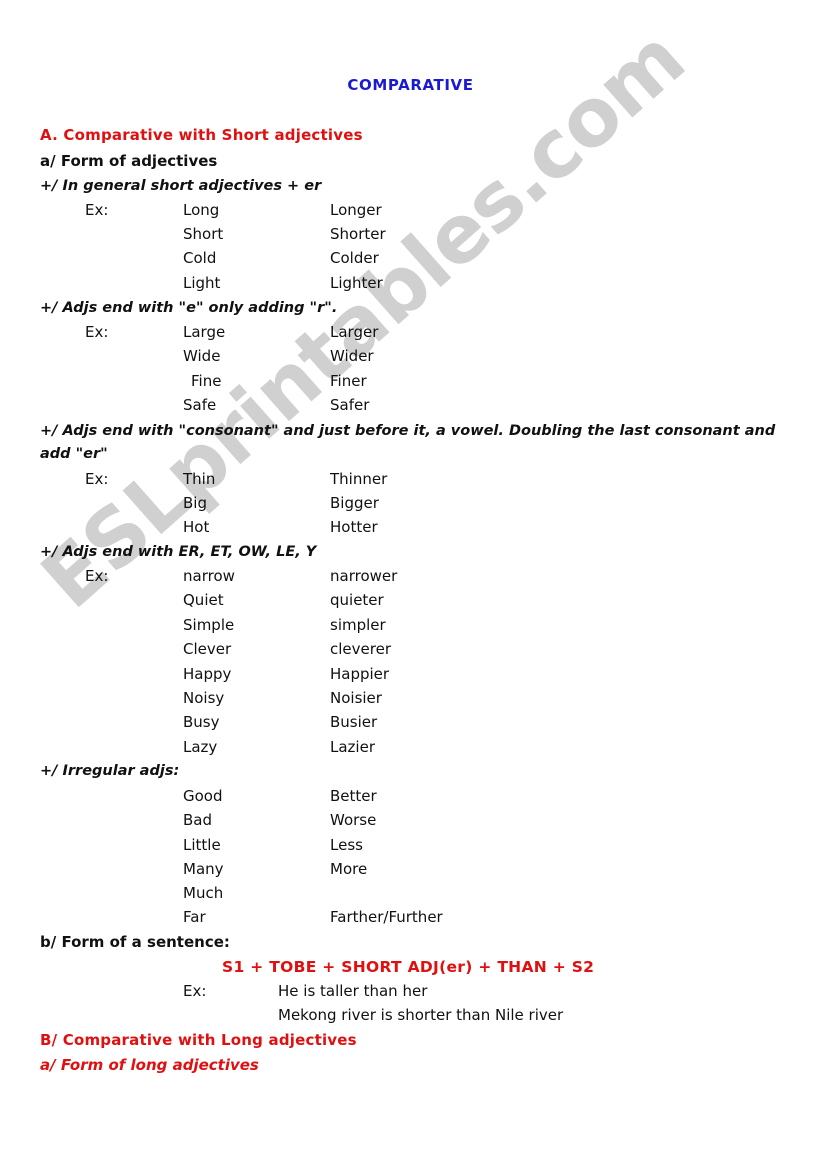 This screenshot has width=821, height=1169. What do you see at coordinates (410, 85) in the screenshot?
I see `page-title: COMPARATIVE` at bounding box center [410, 85].